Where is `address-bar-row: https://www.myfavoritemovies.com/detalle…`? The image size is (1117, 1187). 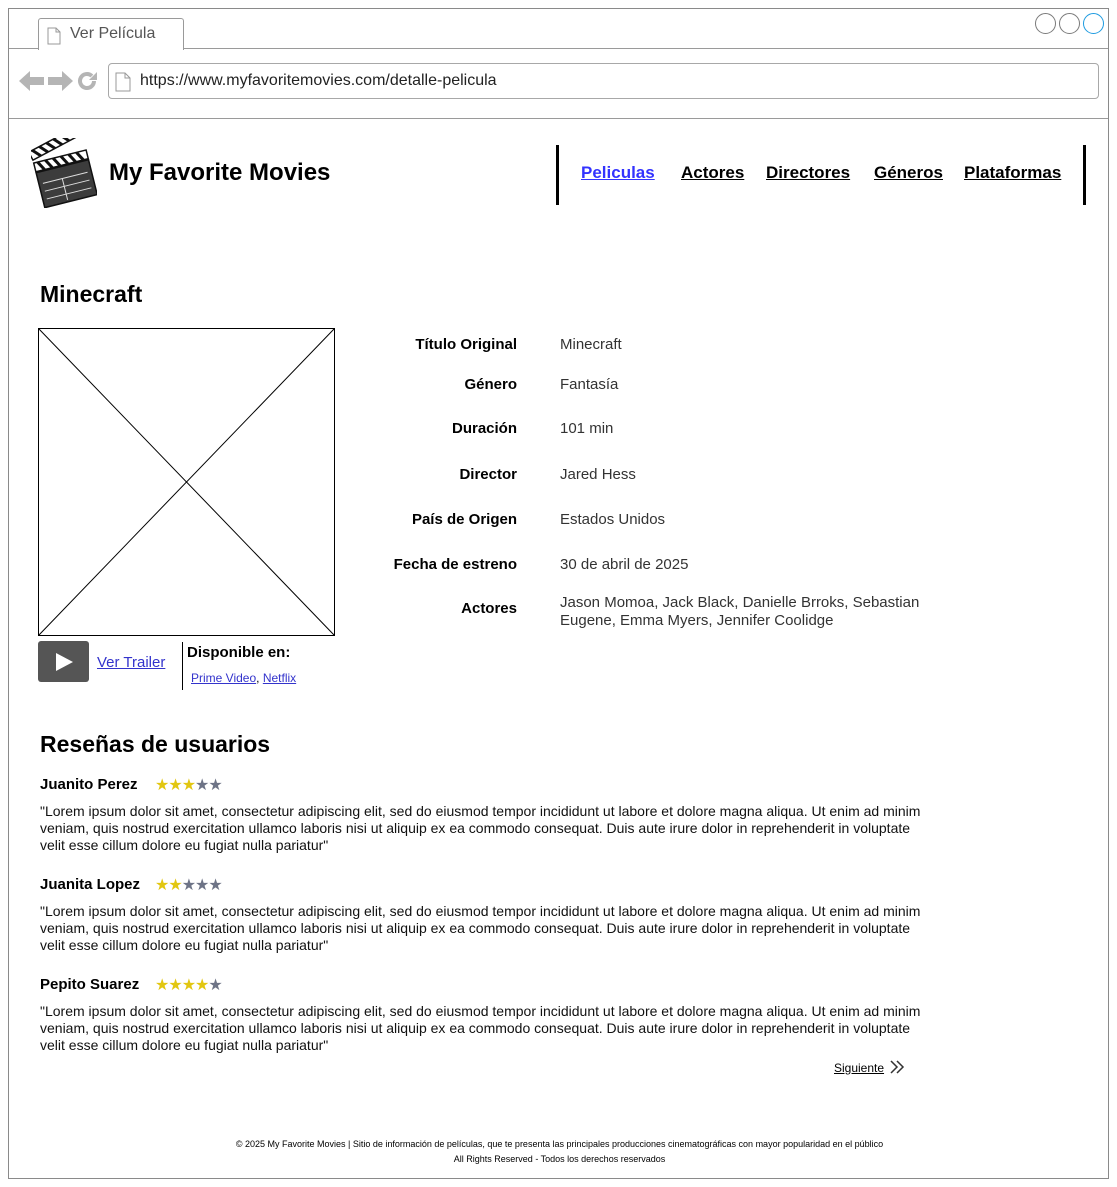
address-bar-row: https://www.myfavoritemovies.com/detalle… is located at coordinates (558, 84).